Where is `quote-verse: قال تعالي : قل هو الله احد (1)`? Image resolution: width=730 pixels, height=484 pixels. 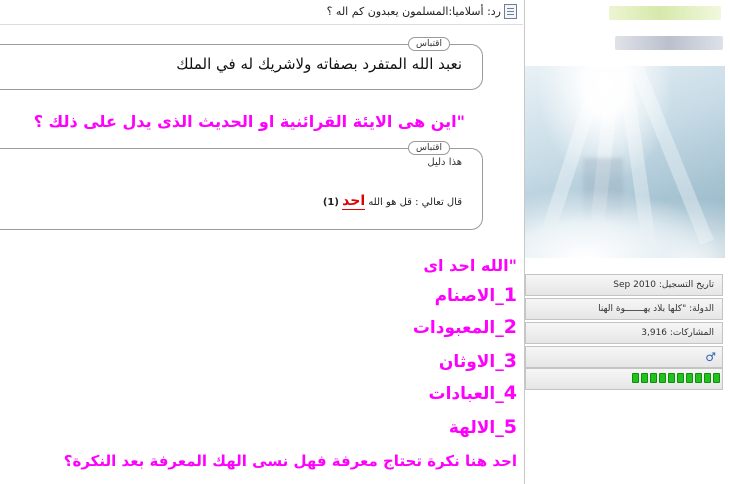
quote-verse: قال تعالي : قل هو الله احد (1) is located at coordinates (392, 201).